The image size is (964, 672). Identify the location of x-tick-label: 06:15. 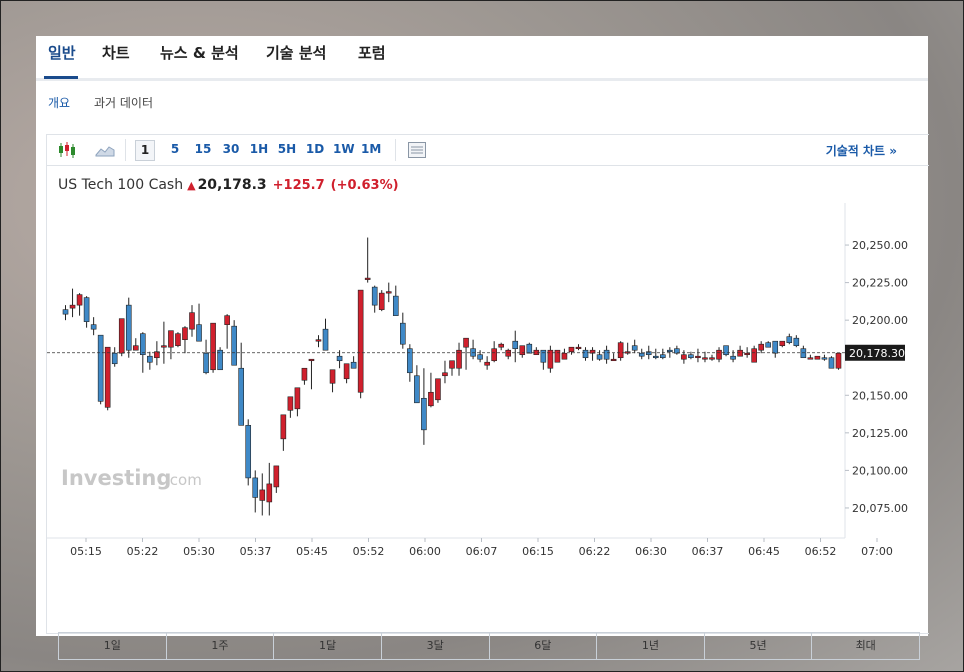
(538, 551).